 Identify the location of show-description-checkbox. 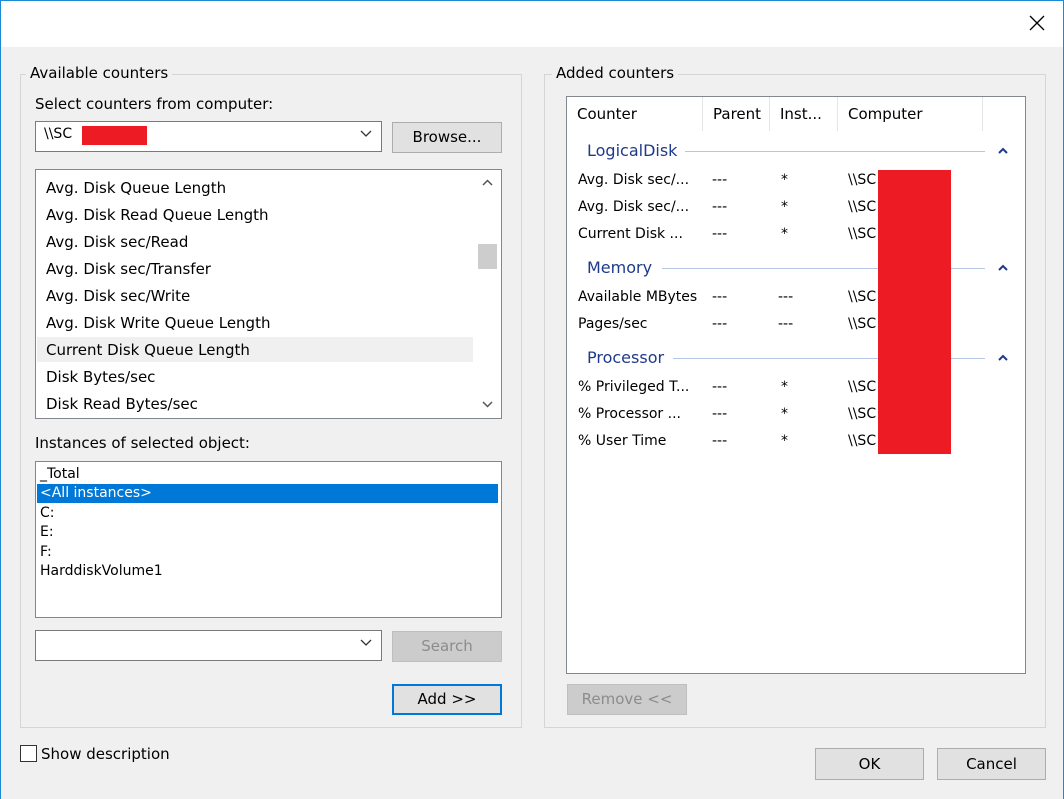
(28, 753).